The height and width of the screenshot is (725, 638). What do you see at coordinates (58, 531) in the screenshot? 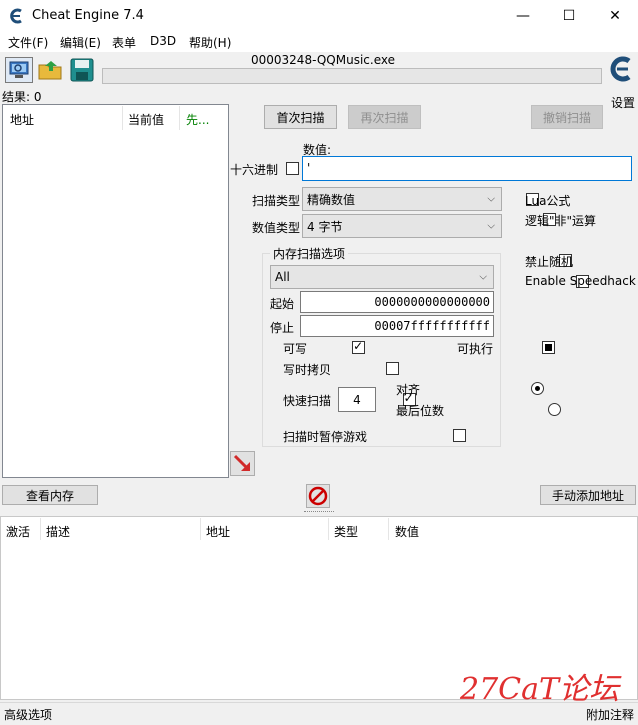
I see `column-description: 描述` at bounding box center [58, 531].